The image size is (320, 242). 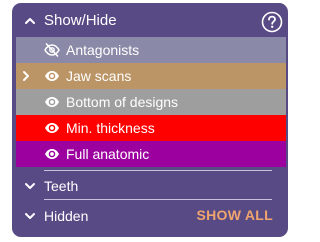 What do you see at coordinates (80, 20) in the screenshot?
I see `panel-title: Show/Hide` at bounding box center [80, 20].